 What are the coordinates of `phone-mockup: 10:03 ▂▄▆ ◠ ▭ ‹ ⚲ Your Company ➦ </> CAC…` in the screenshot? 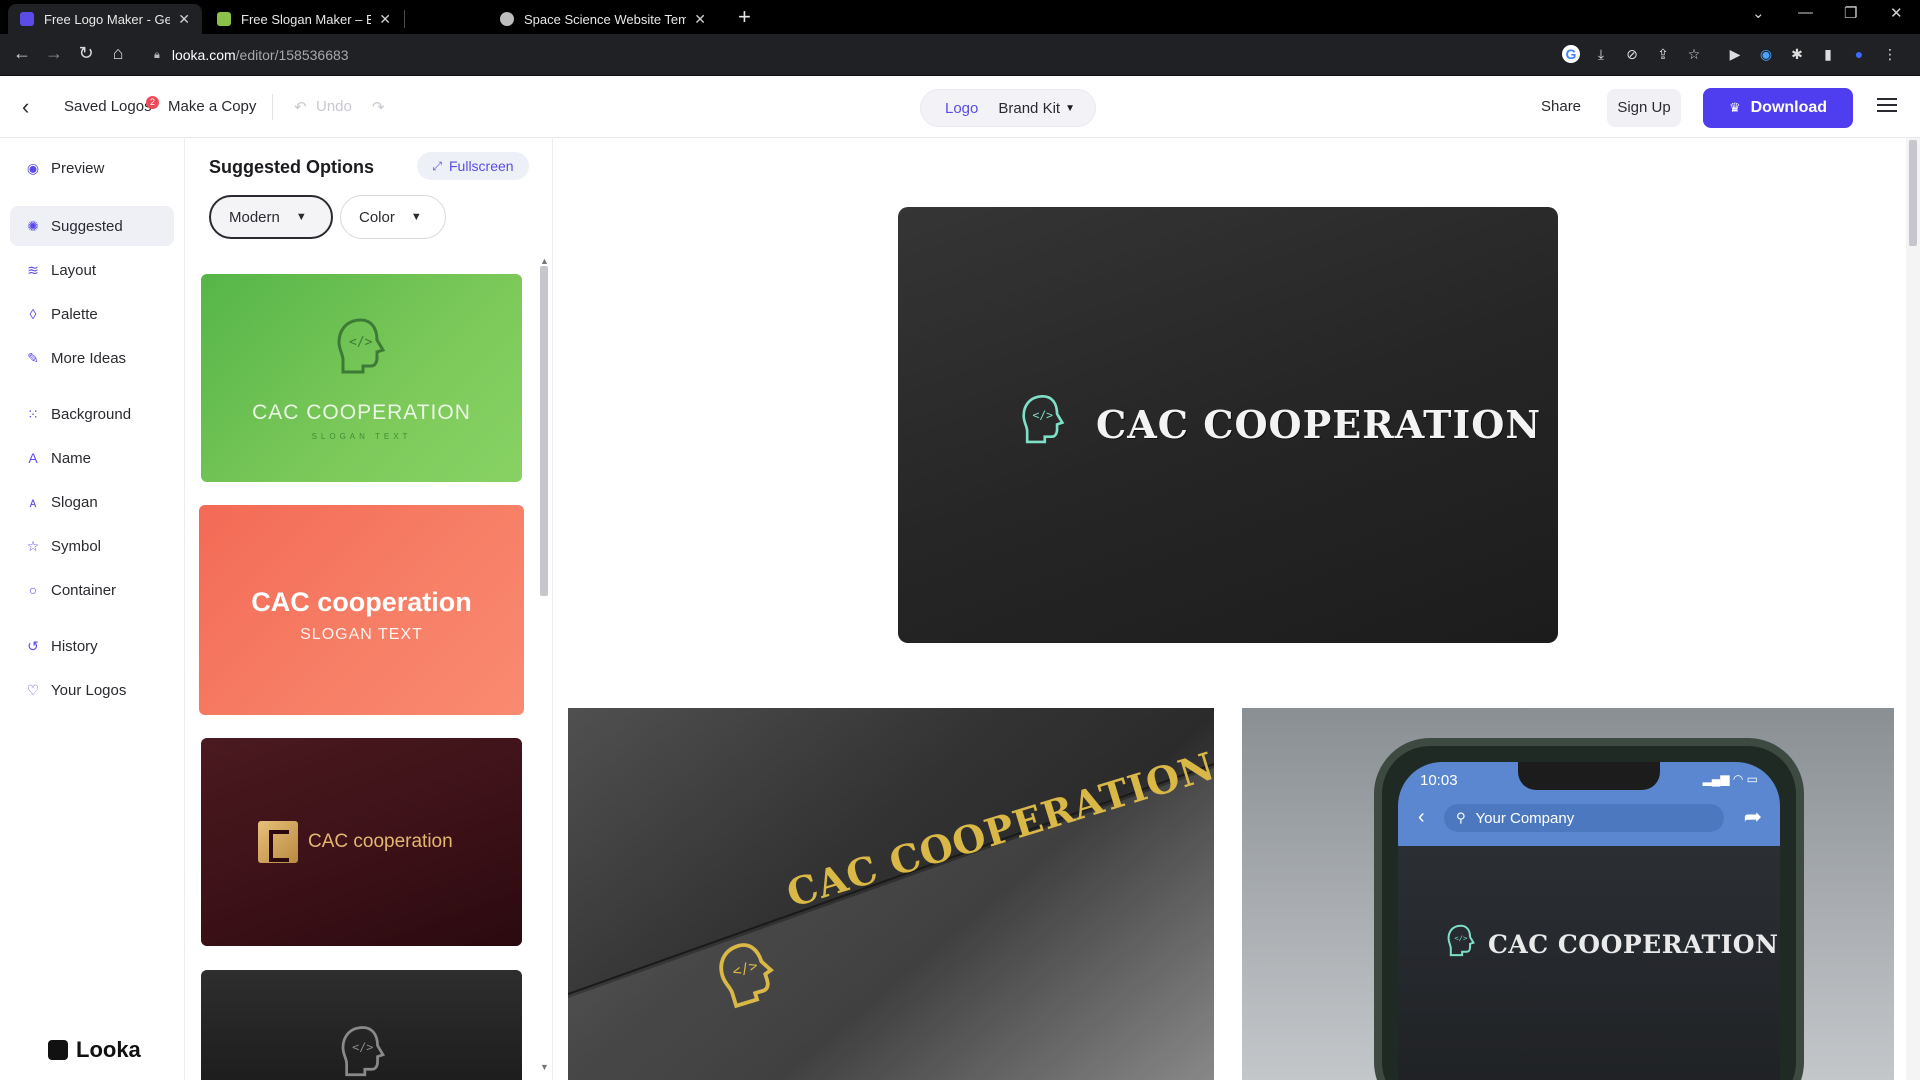 It's located at (1568, 894).